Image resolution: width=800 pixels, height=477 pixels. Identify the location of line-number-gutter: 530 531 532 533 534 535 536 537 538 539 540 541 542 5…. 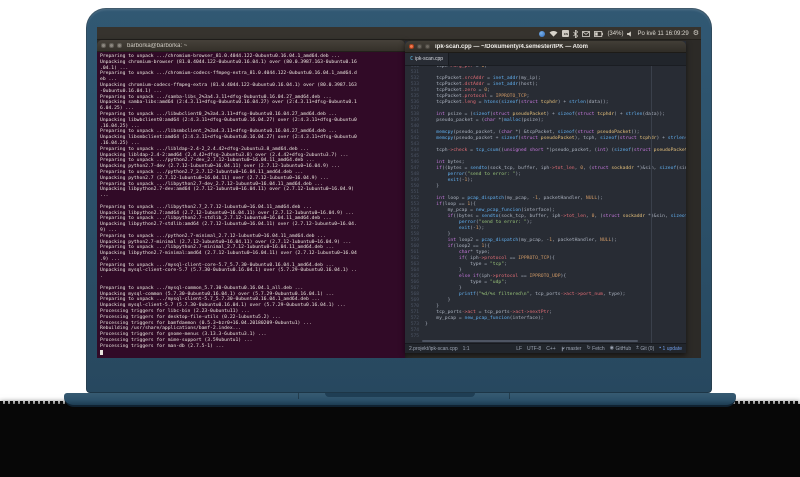
(413, 204).